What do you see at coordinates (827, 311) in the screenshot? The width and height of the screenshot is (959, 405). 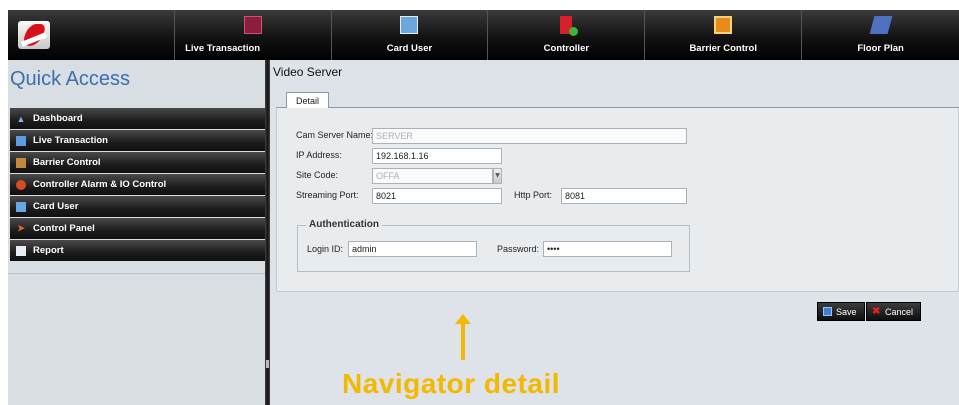 I see `save-icon` at bounding box center [827, 311].